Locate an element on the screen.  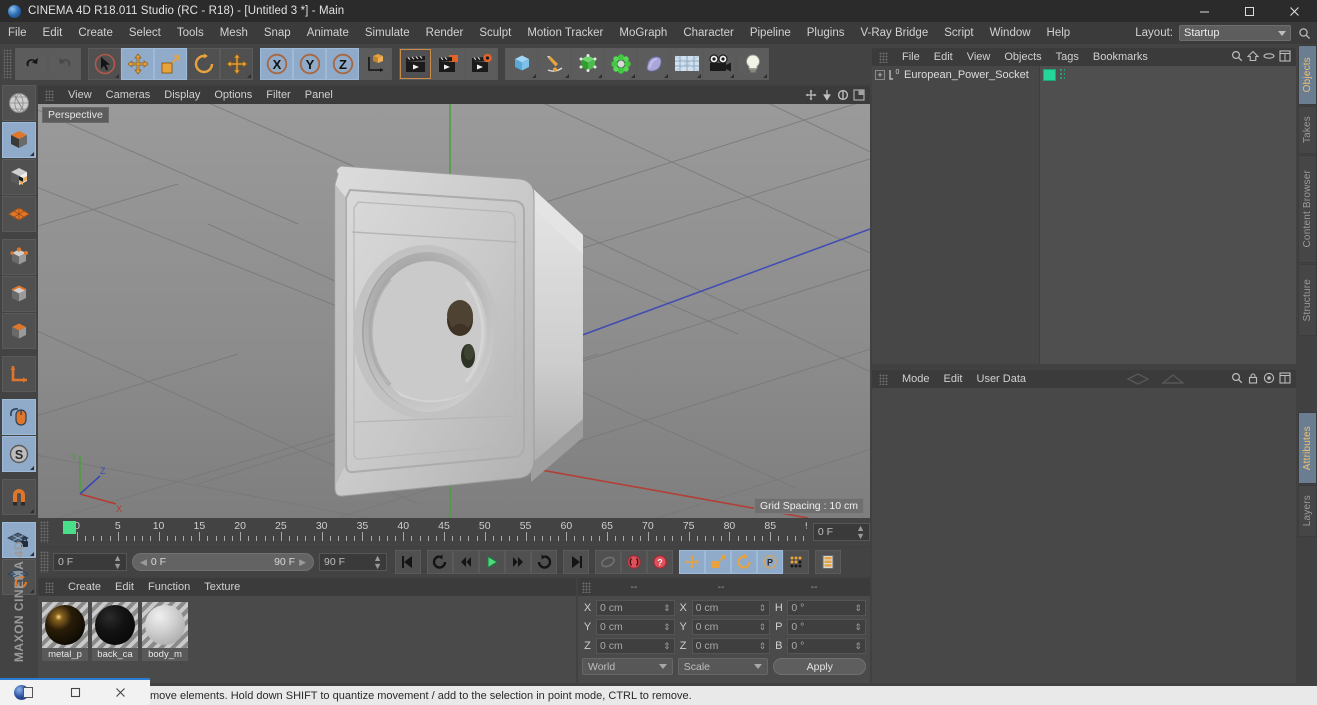
position-x-field: 0 cm ⇕ is located at coordinates (635, 607).